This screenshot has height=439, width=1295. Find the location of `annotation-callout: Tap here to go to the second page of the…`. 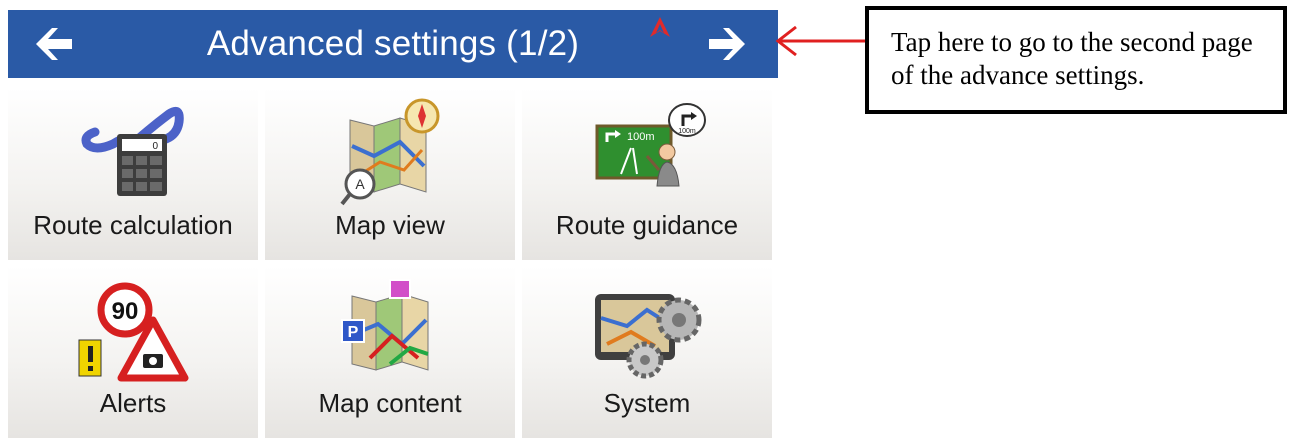

annotation-callout: Tap here to go to the second page of the… is located at coordinates (1076, 60).